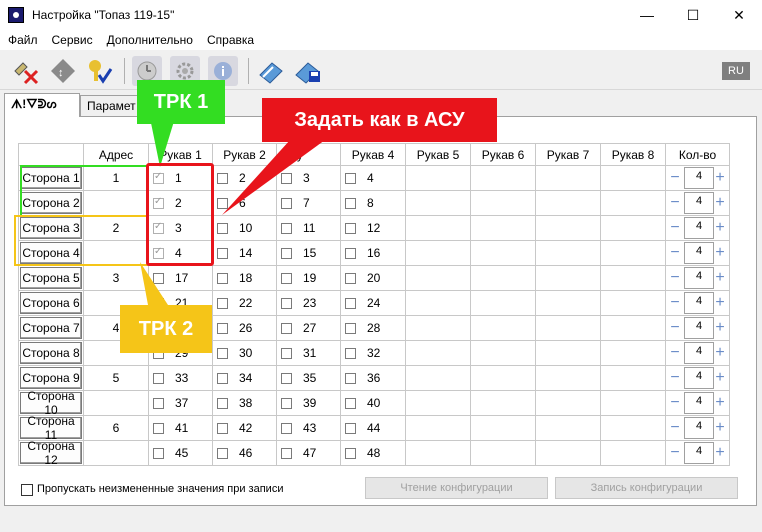 This screenshot has width=762, height=532. I want to click on address-cell: 3, so click(116, 278).